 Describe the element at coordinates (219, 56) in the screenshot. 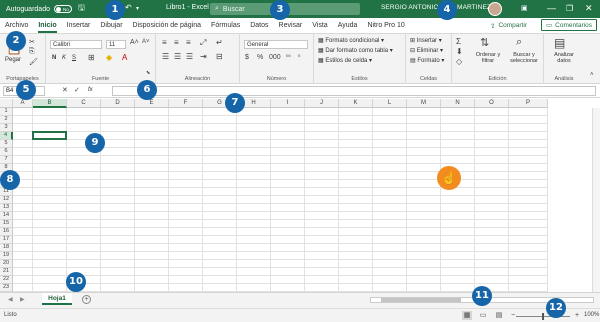

I see `merge-center-icon: ⊟` at that location.